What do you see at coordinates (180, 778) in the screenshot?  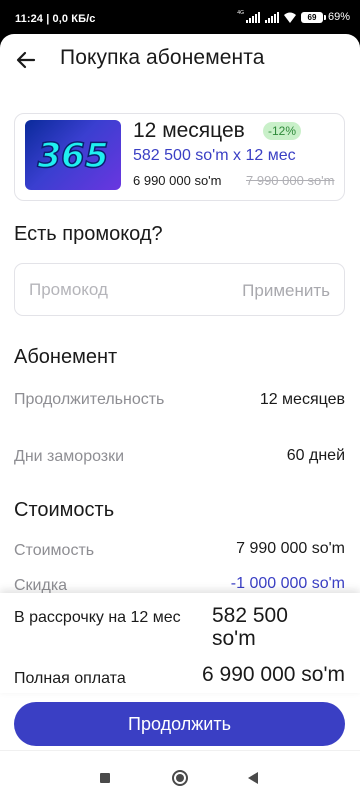 I see `circle-icon` at bounding box center [180, 778].